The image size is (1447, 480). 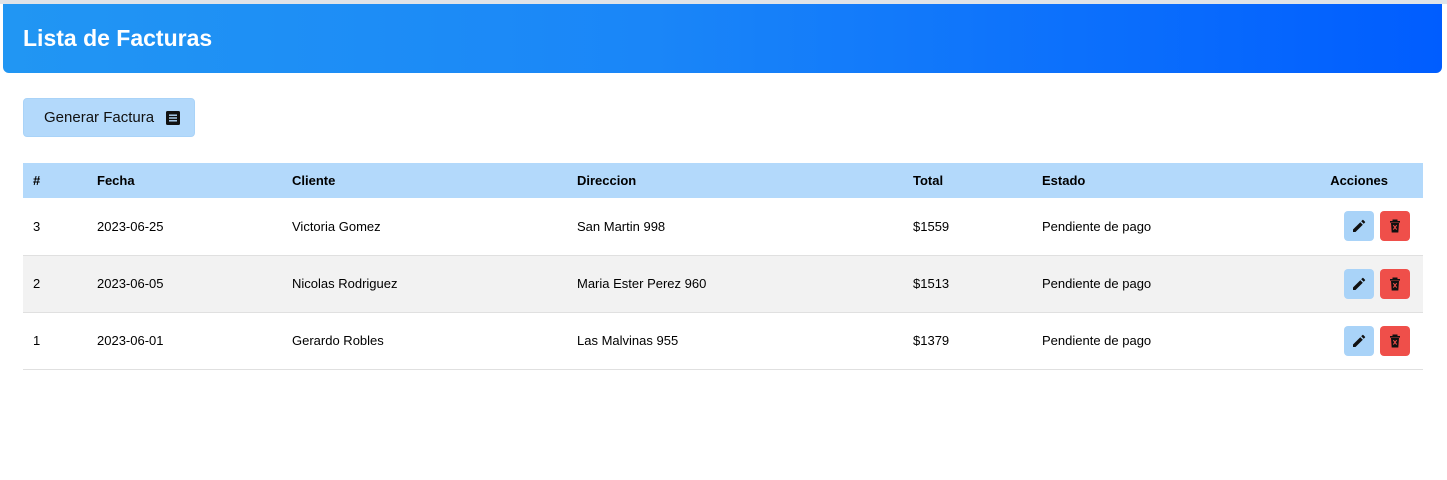 What do you see at coordinates (735, 180) in the screenshot?
I see `column-header-direccion: Direccion` at bounding box center [735, 180].